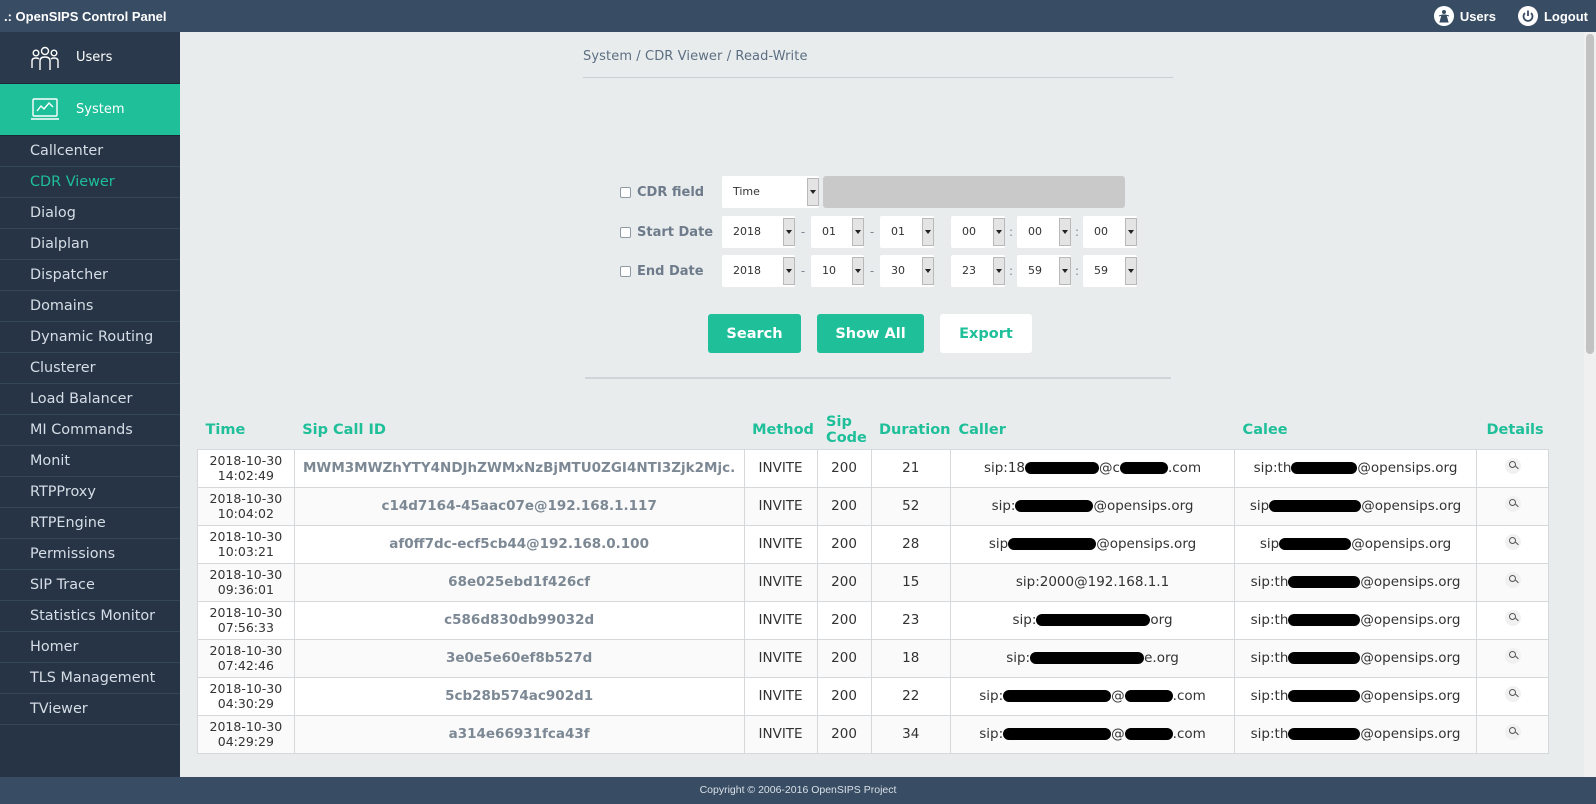  What do you see at coordinates (907, 271) in the screenshot?
I see `end-day-select: 30` at bounding box center [907, 271].